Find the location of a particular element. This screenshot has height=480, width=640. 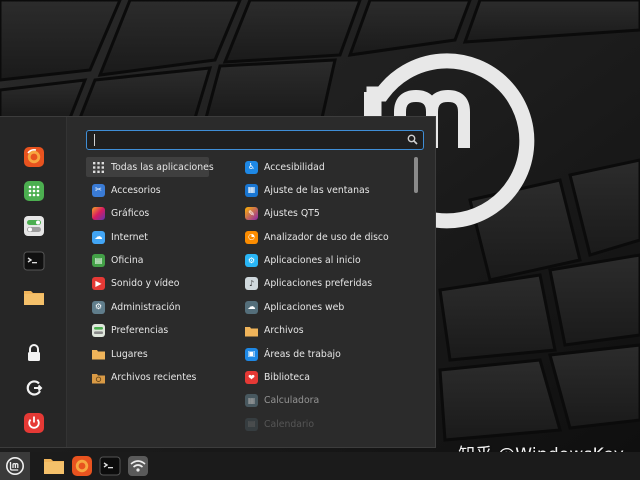

software-manager-favorite-button is located at coordinates (34, 191).